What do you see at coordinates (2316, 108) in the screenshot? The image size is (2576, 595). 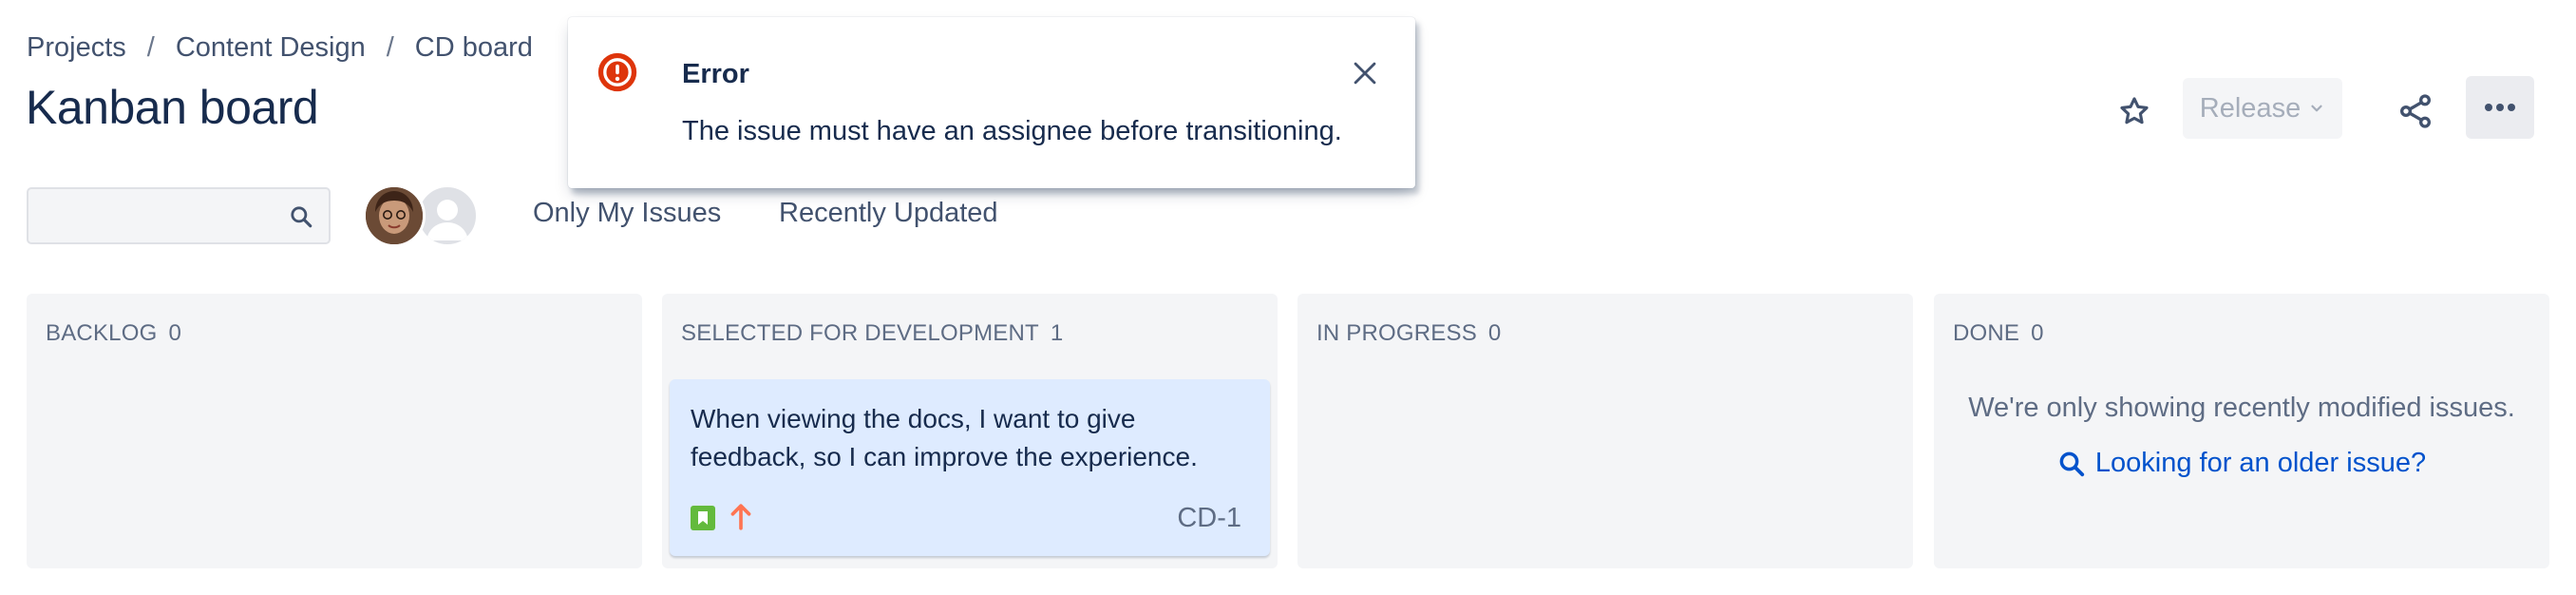 I see `chevron-down-icon` at bounding box center [2316, 108].